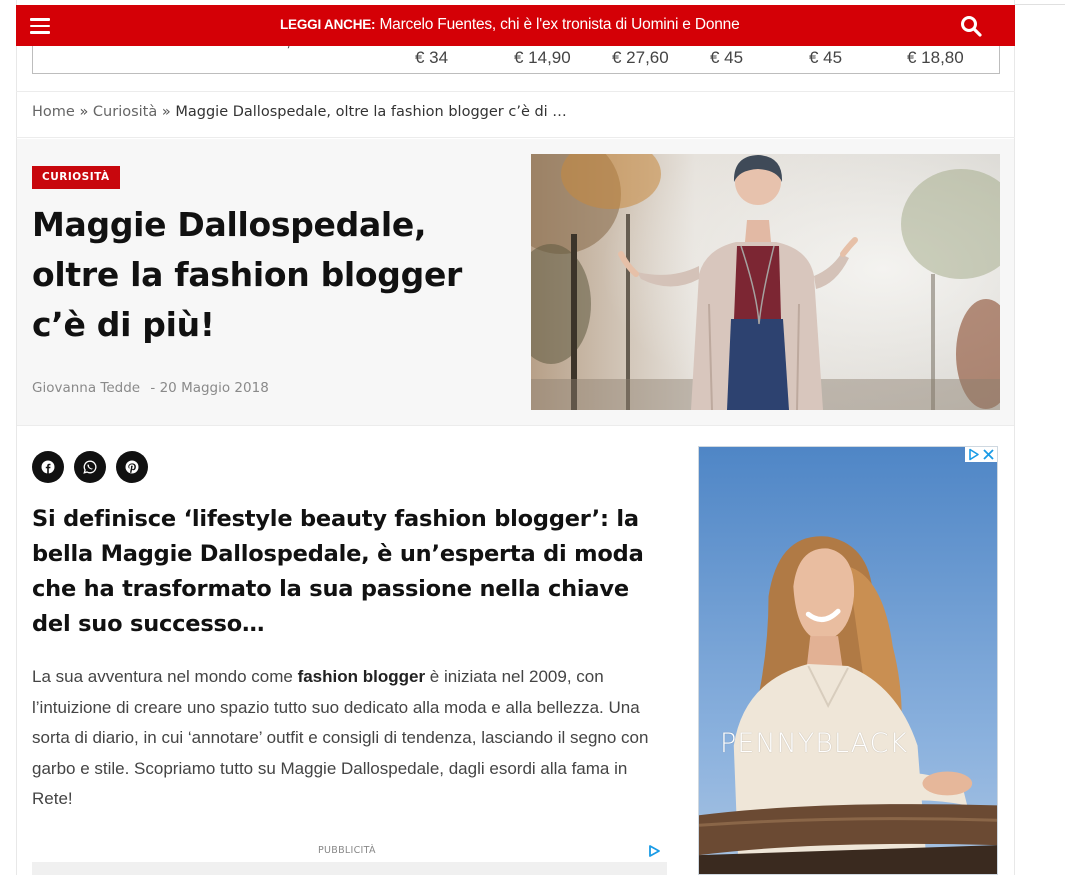  Describe the element at coordinates (328, 24) in the screenshot. I see `ticker-label: LEGGI ANCHE:` at that location.